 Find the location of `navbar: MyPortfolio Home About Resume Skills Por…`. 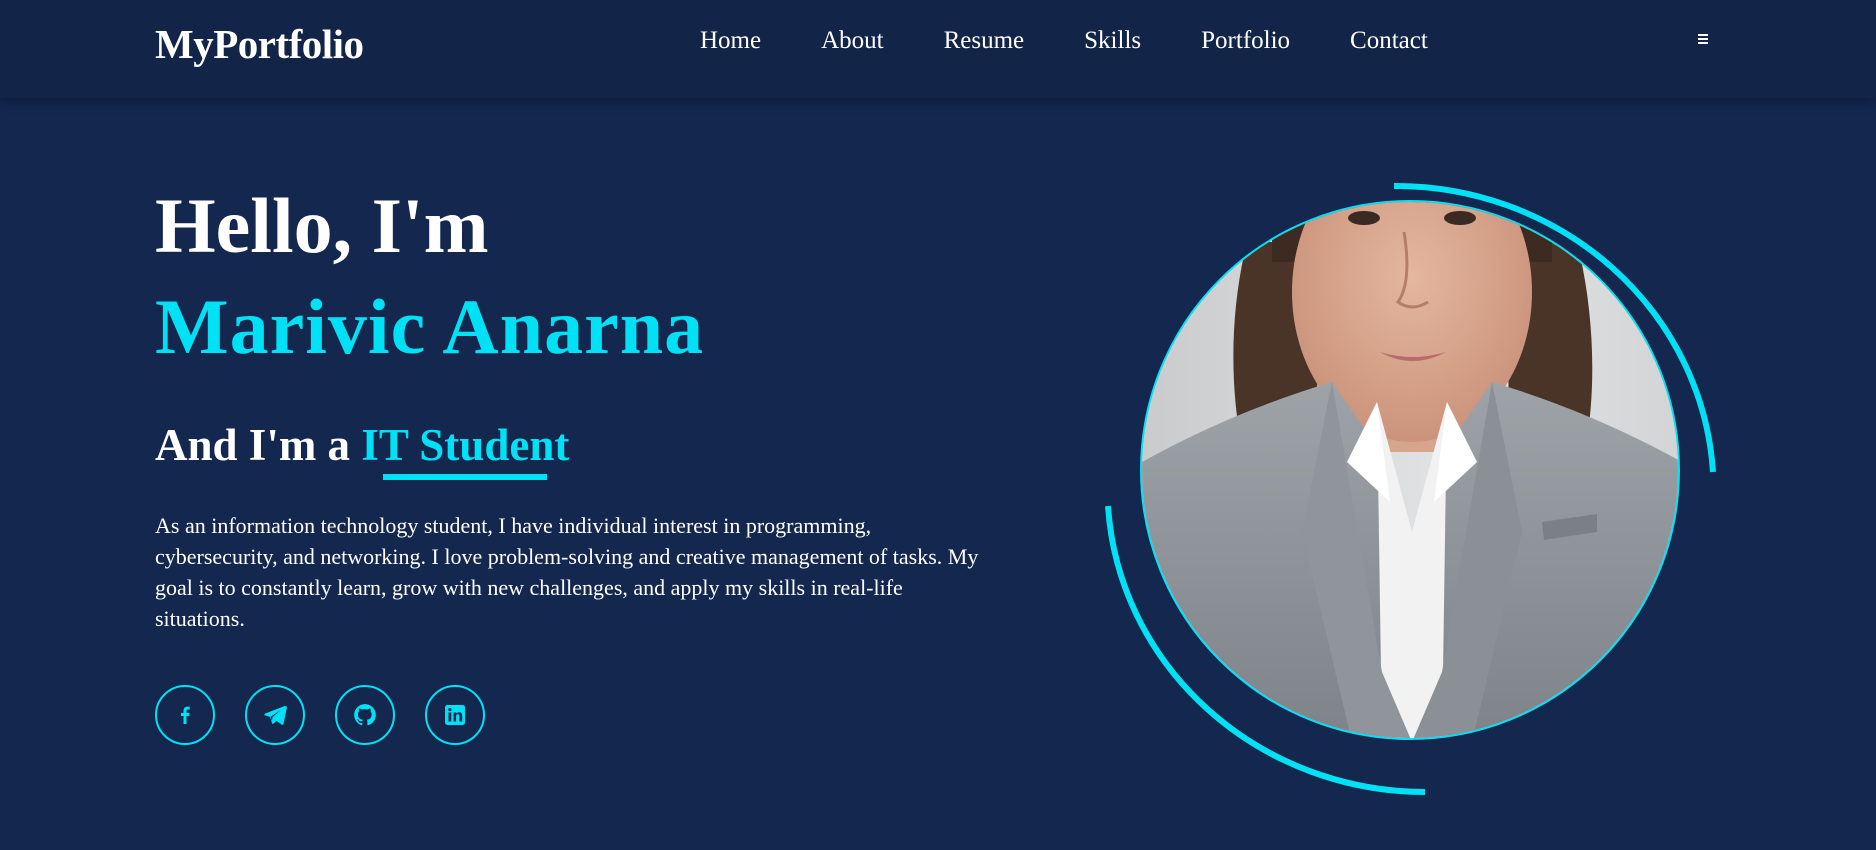

navbar: MyPortfolio Home About Resume Skills Por… is located at coordinates (938, 49).